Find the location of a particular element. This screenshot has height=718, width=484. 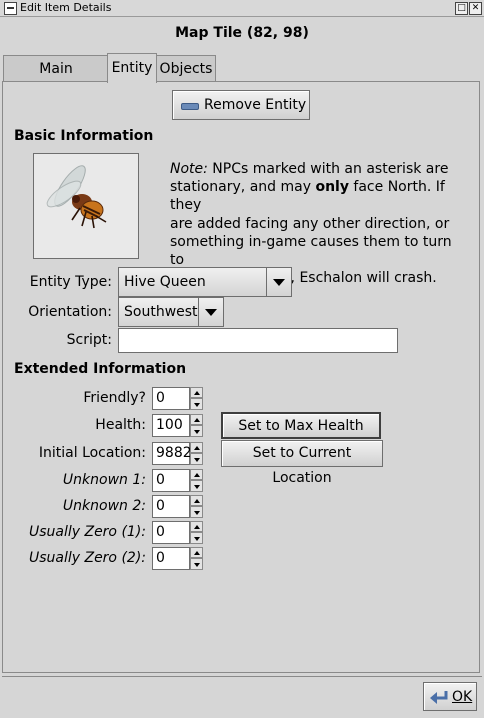

close-icon: ✕ is located at coordinates (475, 8).